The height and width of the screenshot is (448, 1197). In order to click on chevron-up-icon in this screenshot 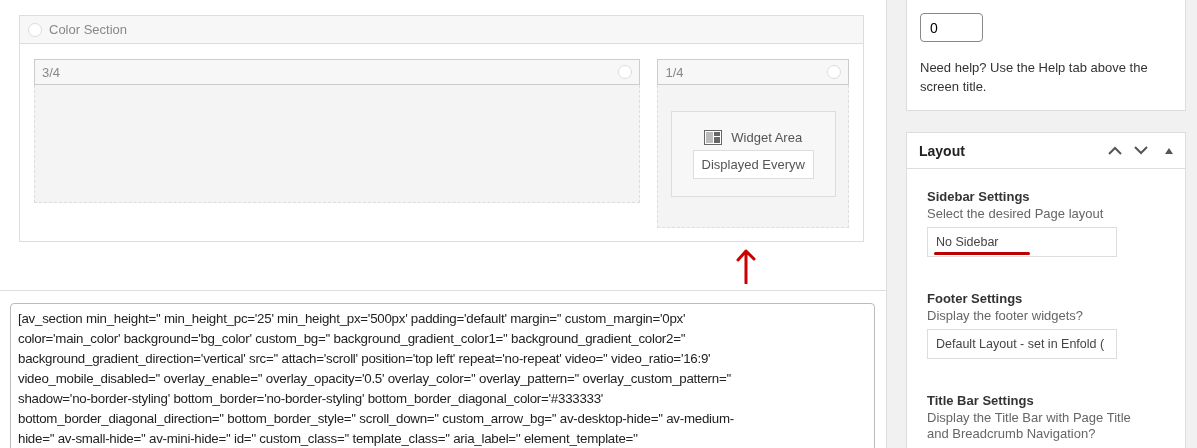, I will do `click(1115, 150)`.